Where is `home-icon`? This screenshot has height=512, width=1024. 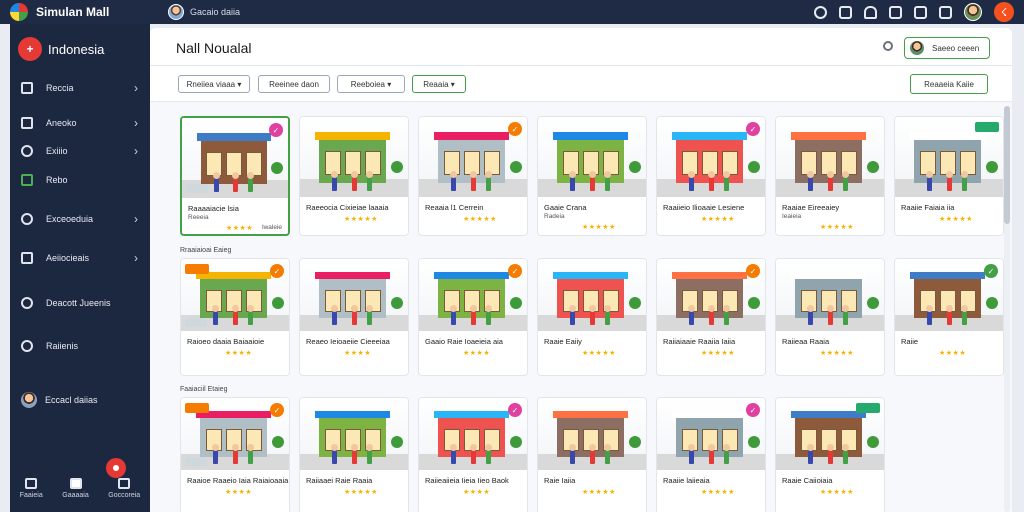 home-icon is located at coordinates (31, 483).